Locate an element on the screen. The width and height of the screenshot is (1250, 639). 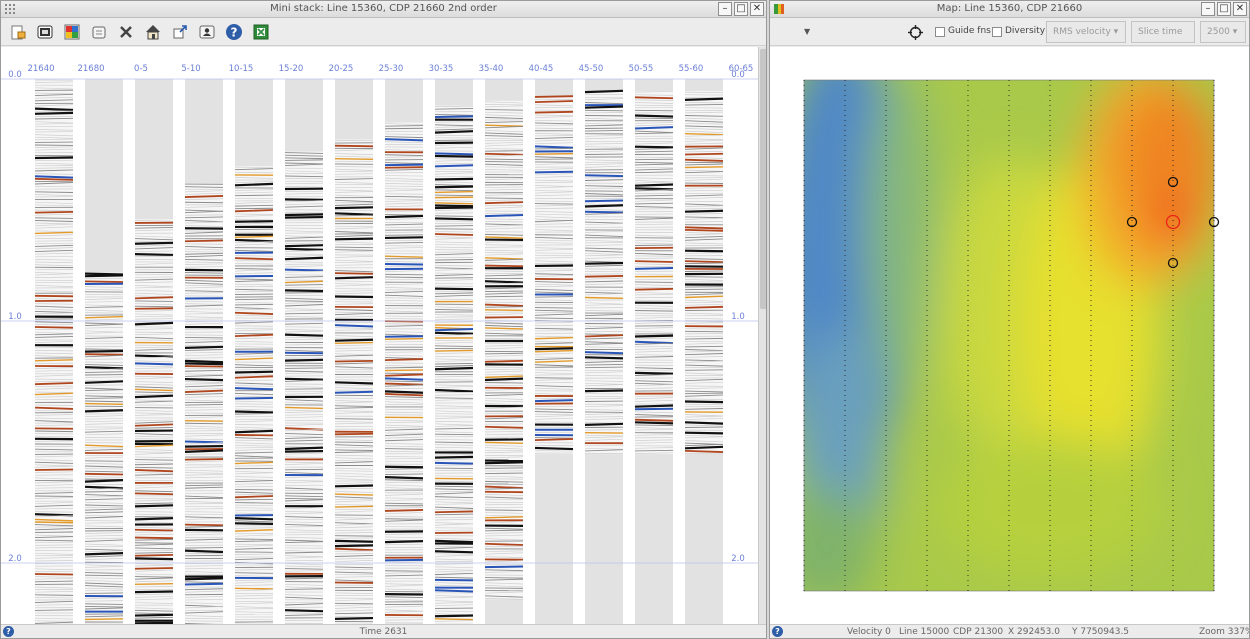
user-icon is located at coordinates (207, 32).